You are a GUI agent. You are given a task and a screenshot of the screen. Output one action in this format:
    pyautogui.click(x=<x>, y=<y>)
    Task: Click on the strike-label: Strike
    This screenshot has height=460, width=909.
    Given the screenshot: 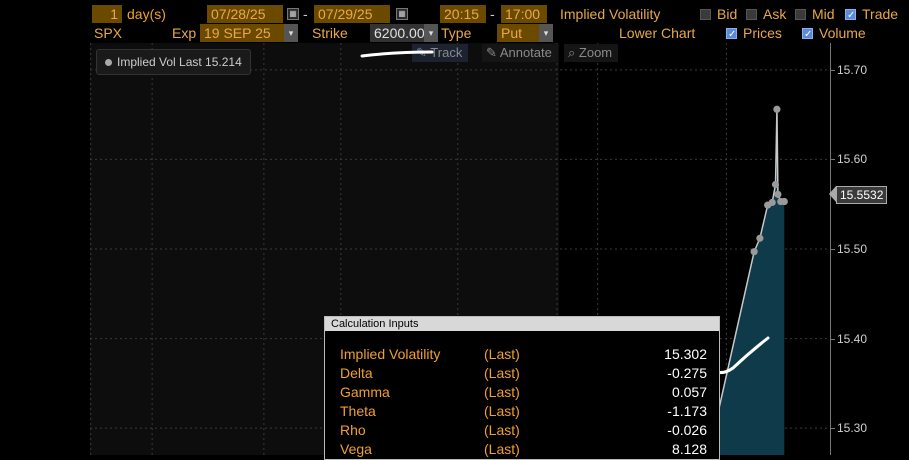 What is the action you would take?
    pyautogui.click(x=330, y=33)
    